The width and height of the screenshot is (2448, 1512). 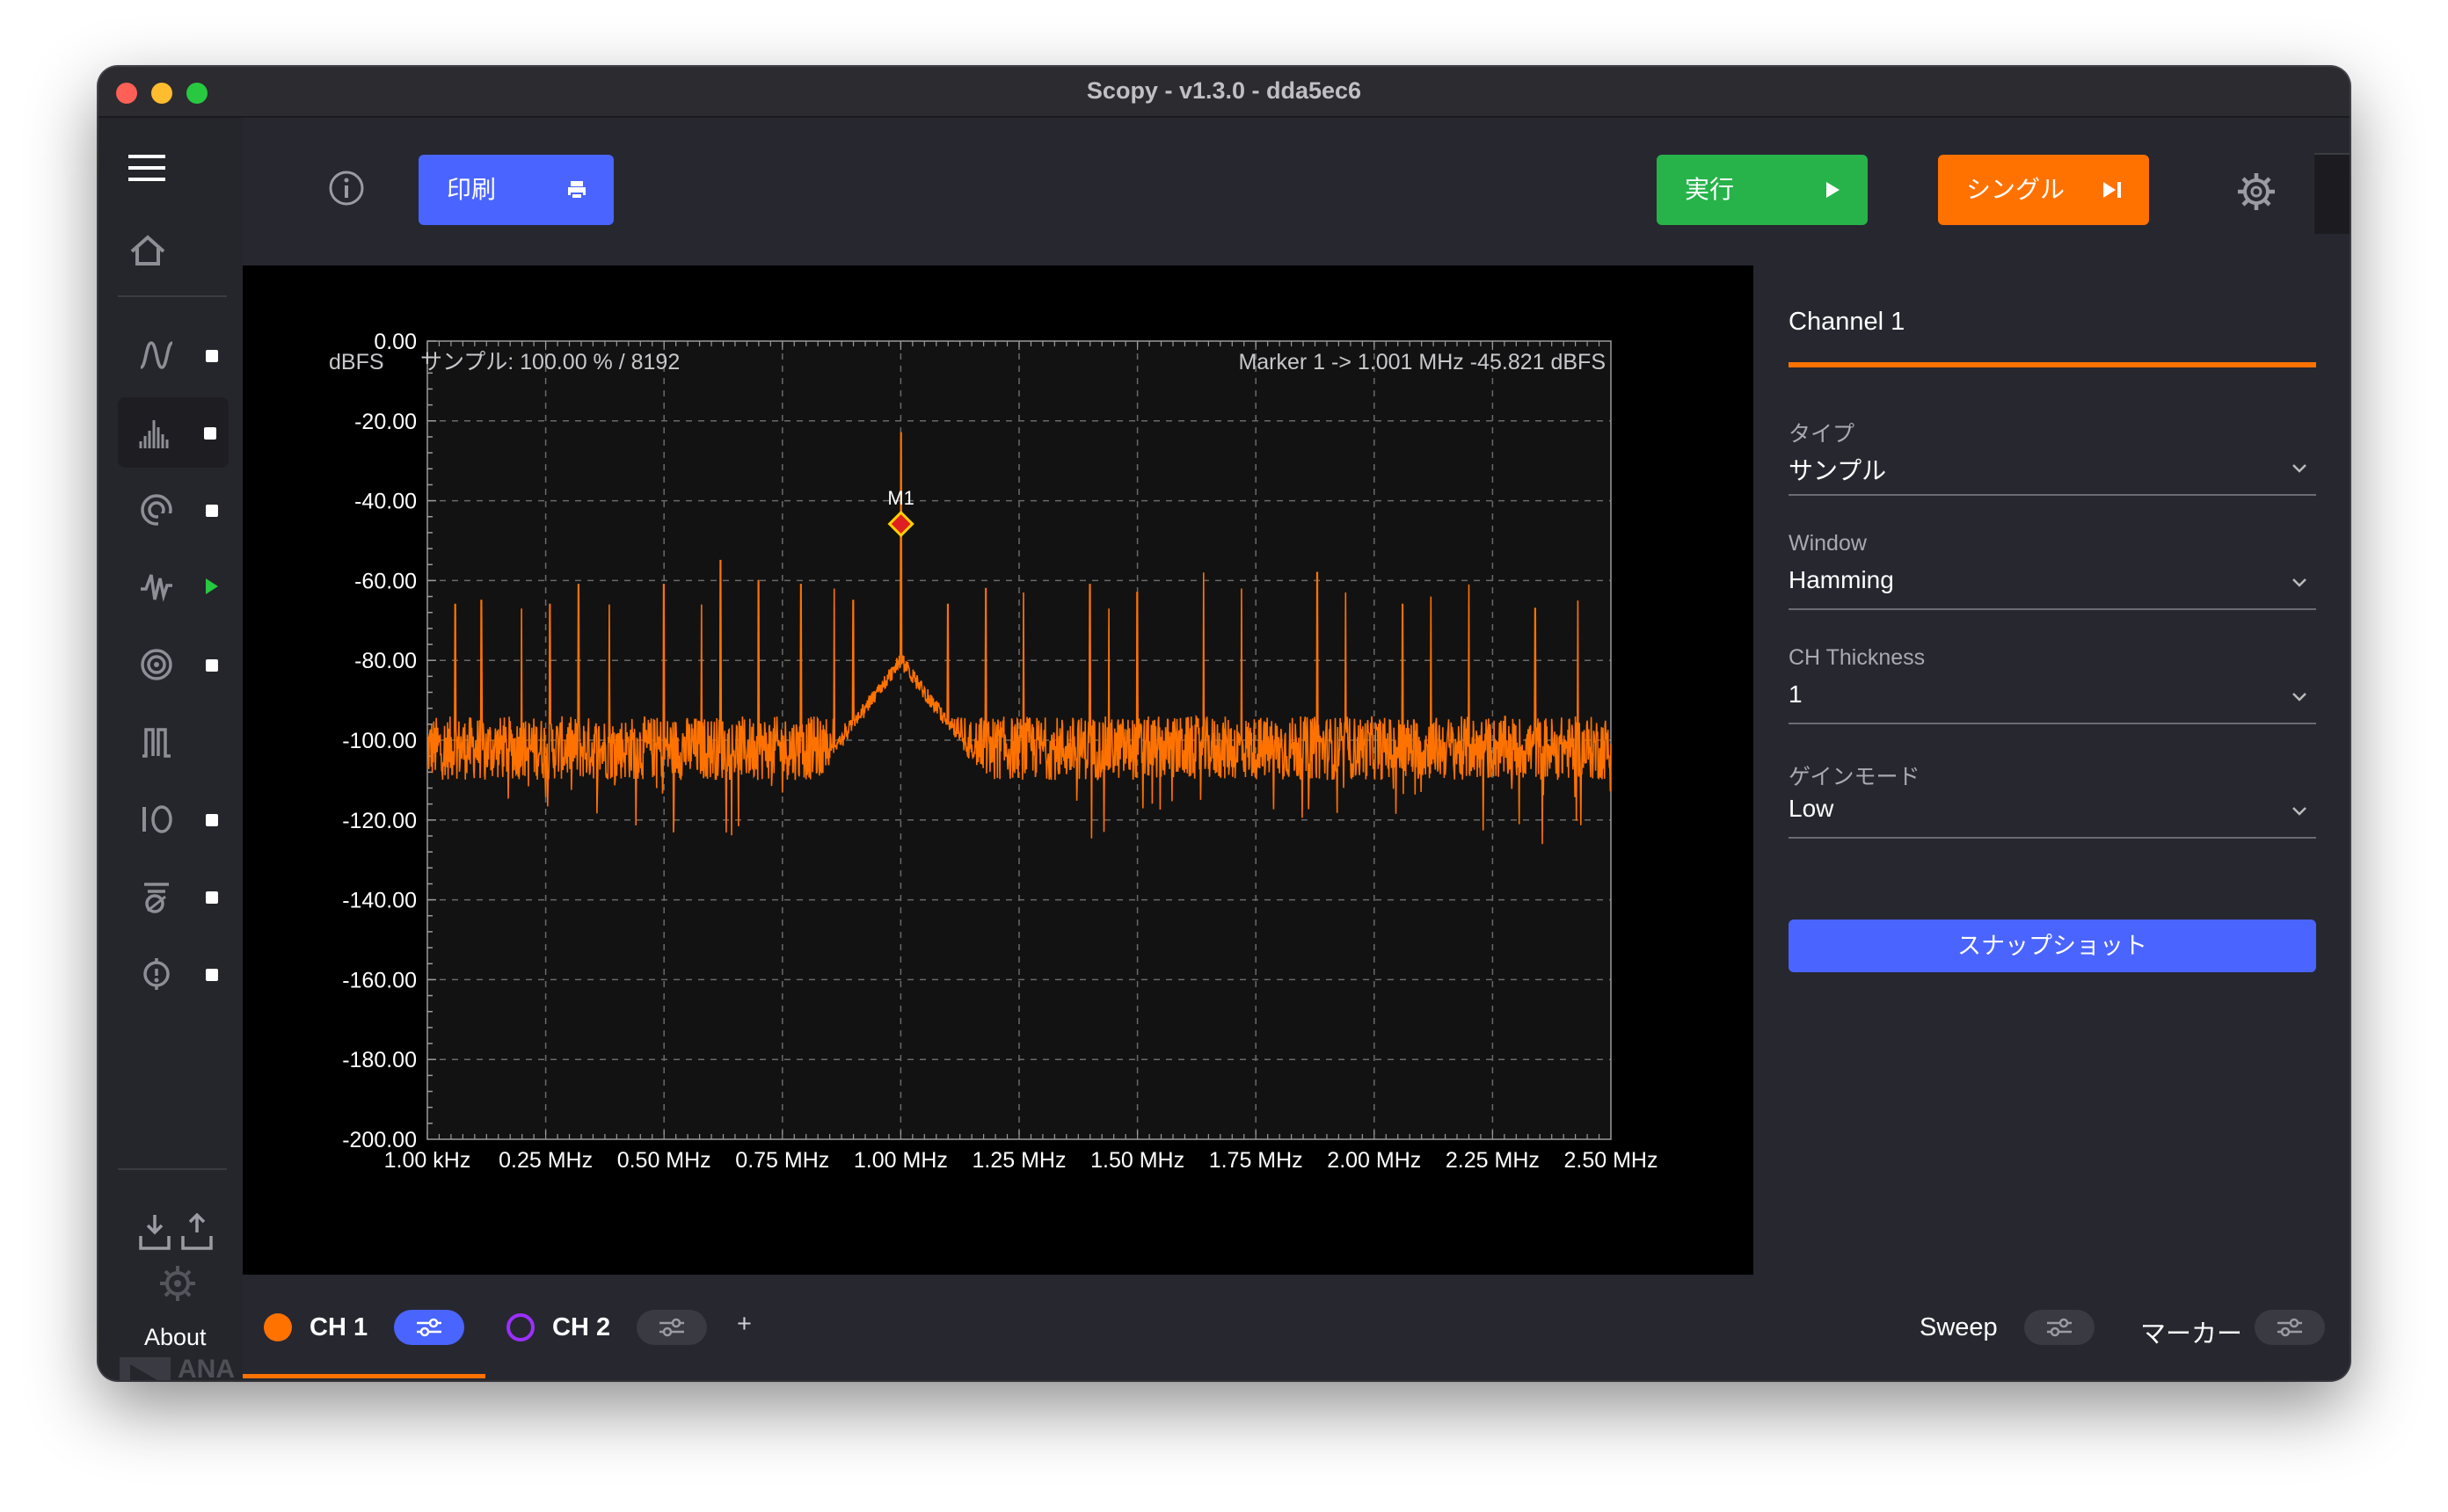 I want to click on channel-2-settings-button, so click(x=672, y=1328).